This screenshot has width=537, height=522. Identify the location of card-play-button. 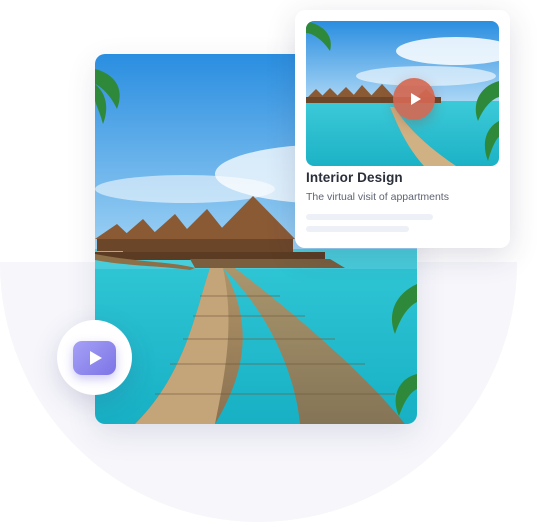
(414, 99).